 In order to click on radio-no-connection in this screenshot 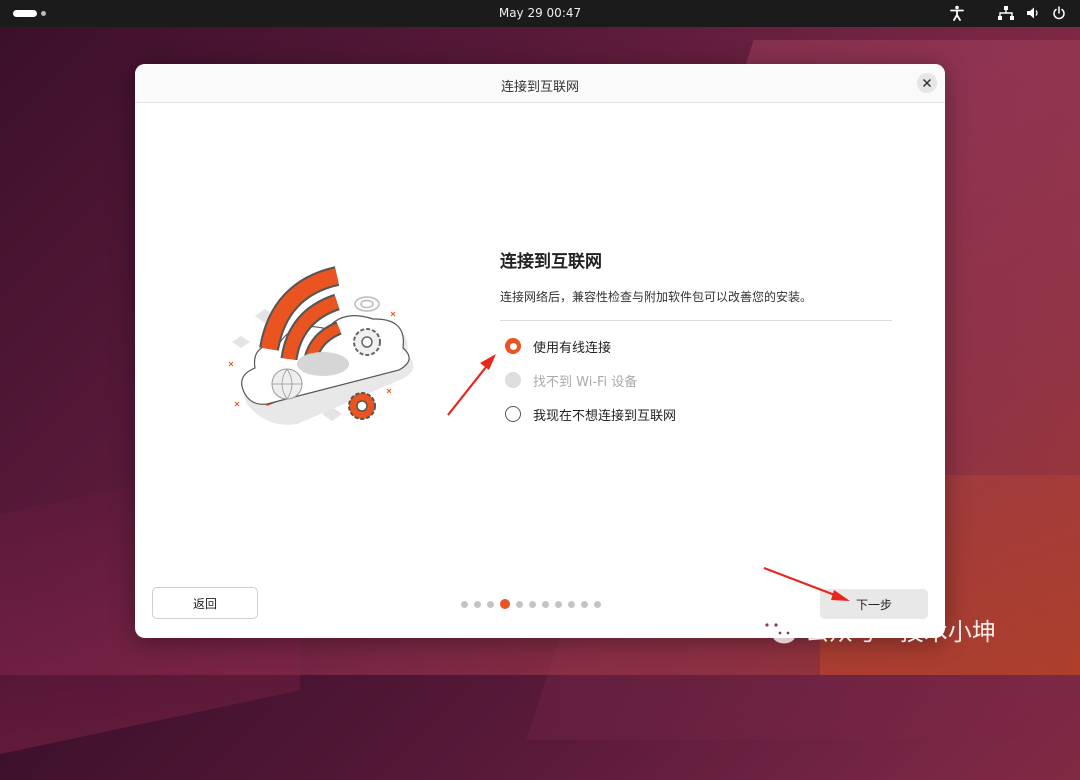, I will do `click(513, 414)`.